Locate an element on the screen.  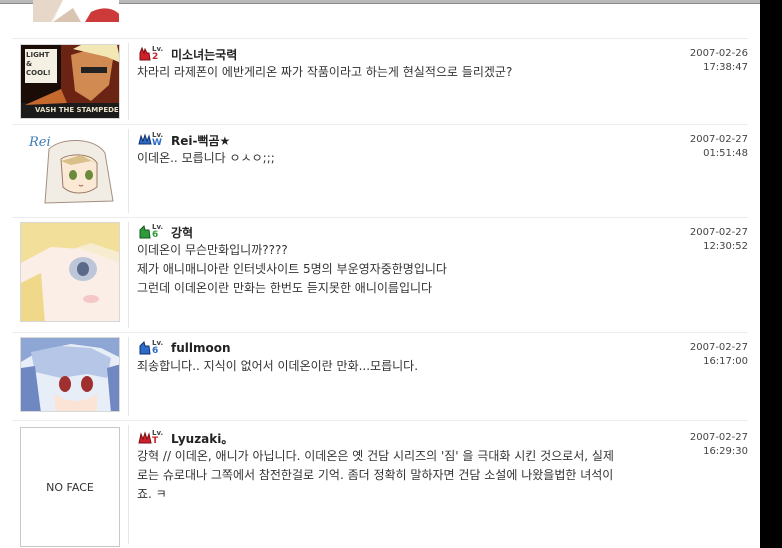
comment-text: 차라리 라제폰이 에반게리온 짜가 작품이라고 하는게 현실적으로 들리겠군? is located at coordinates (325, 72).